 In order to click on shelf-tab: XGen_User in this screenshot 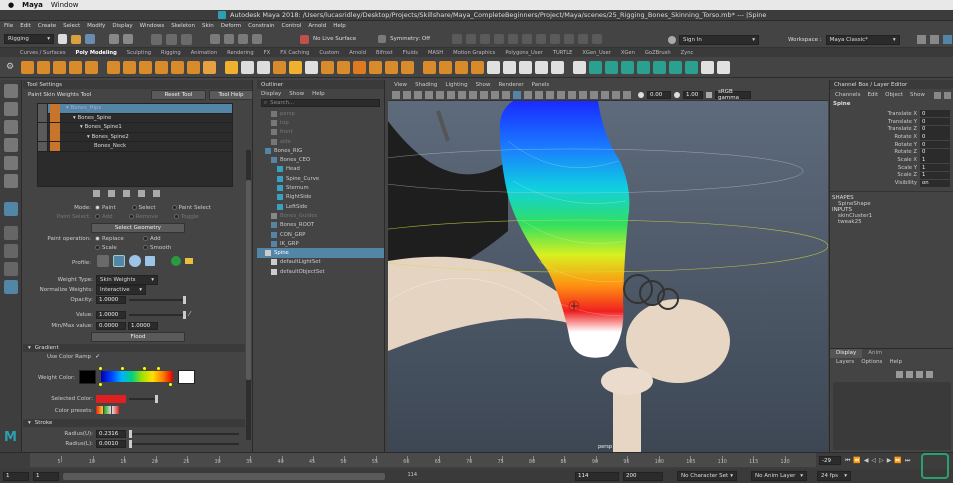, I will do `click(596, 53)`.